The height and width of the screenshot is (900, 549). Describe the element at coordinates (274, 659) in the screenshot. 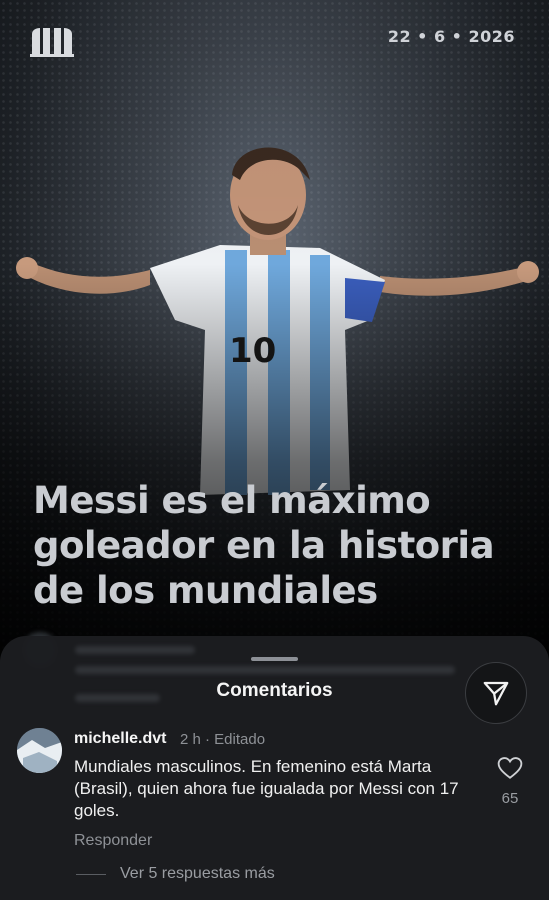

I see `sheet-drag-handle` at that location.